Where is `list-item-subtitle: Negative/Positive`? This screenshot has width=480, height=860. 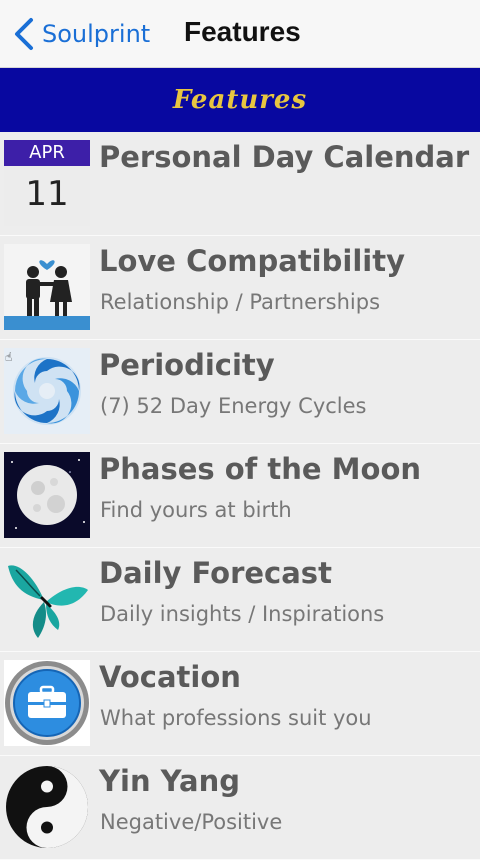 list-item-subtitle: Negative/Positive is located at coordinates (191, 822).